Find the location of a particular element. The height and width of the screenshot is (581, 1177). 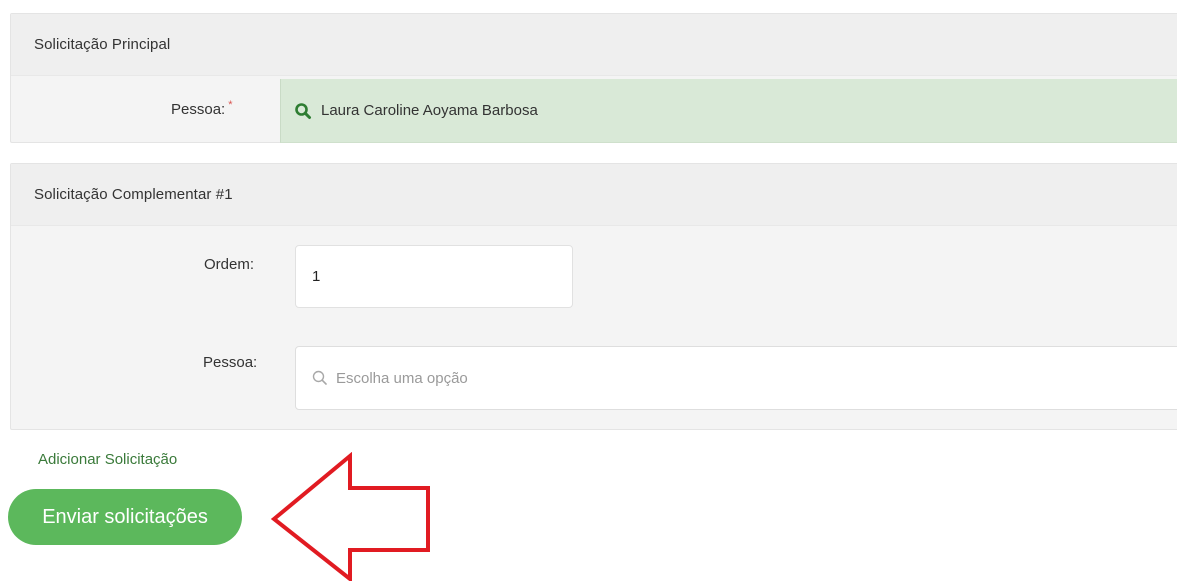

complementar-pessoa-select: Escolha uma opção is located at coordinates (736, 378).